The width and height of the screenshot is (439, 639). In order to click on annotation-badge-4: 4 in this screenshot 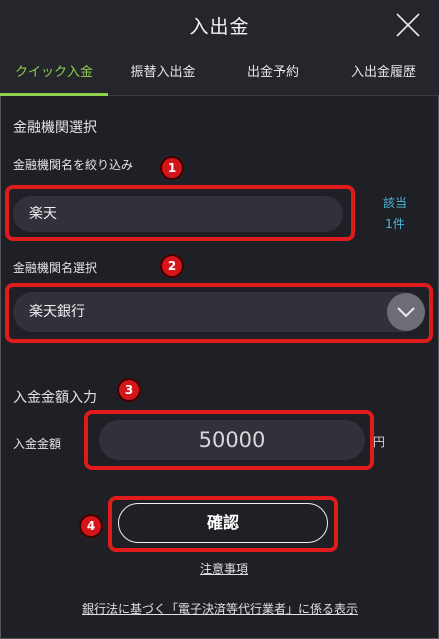, I will do `click(91, 526)`.